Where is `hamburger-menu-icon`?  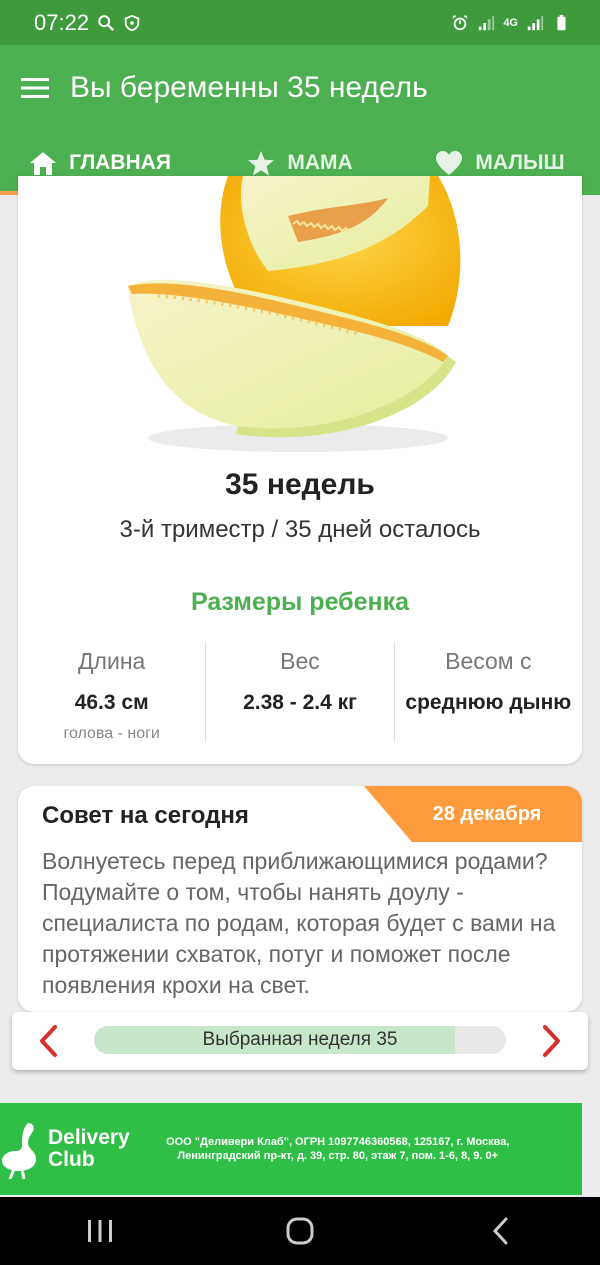 hamburger-menu-icon is located at coordinates (35, 88).